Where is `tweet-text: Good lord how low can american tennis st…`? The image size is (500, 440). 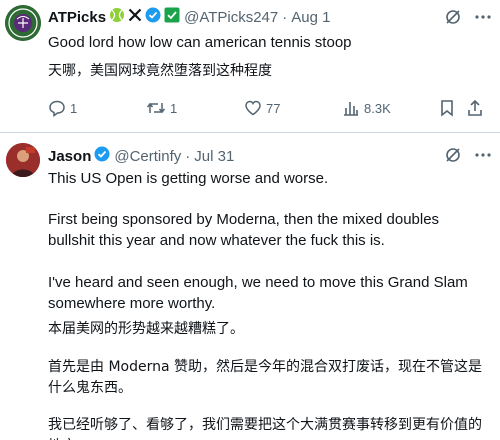 tweet-text: Good lord how low can american tennis st… is located at coordinates (200, 42).